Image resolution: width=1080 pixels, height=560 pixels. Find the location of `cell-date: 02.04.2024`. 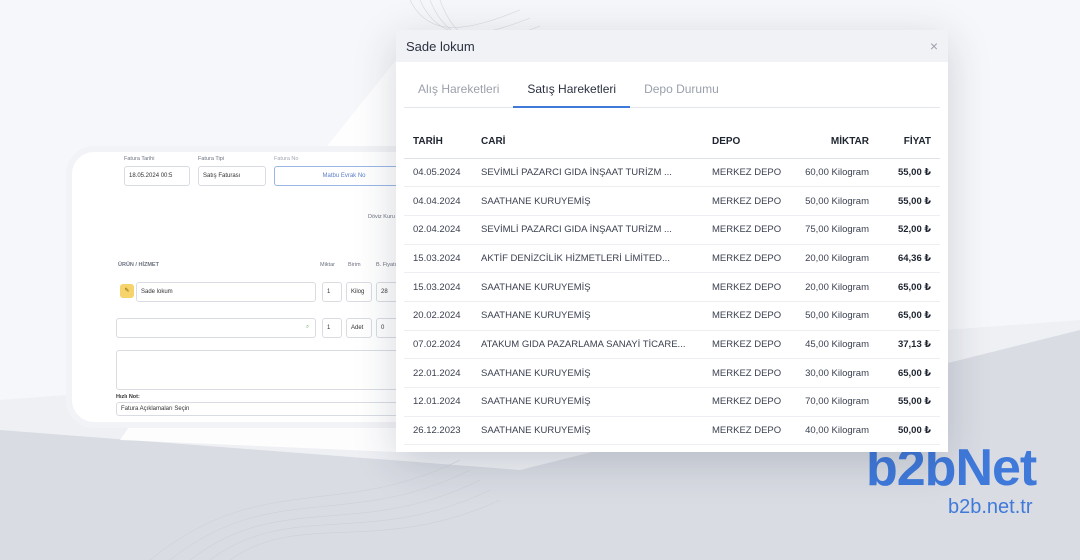

cell-date: 02.04.2024 is located at coordinates (438, 230).